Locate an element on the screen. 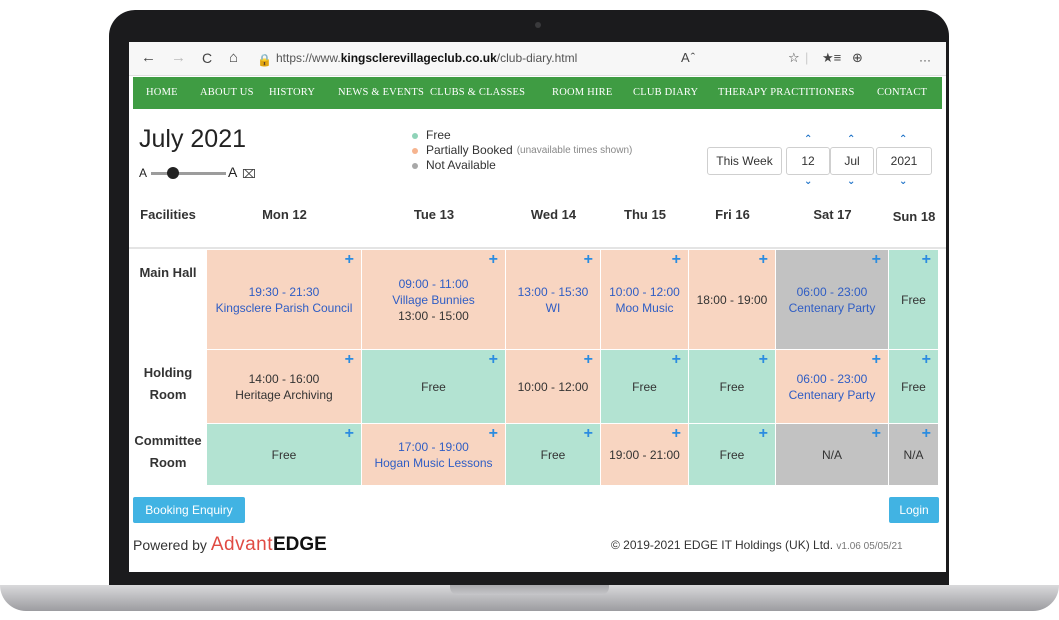 This screenshot has width=1059, height=620. nav-club-diary: CLUB DIARY is located at coordinates (665, 92).